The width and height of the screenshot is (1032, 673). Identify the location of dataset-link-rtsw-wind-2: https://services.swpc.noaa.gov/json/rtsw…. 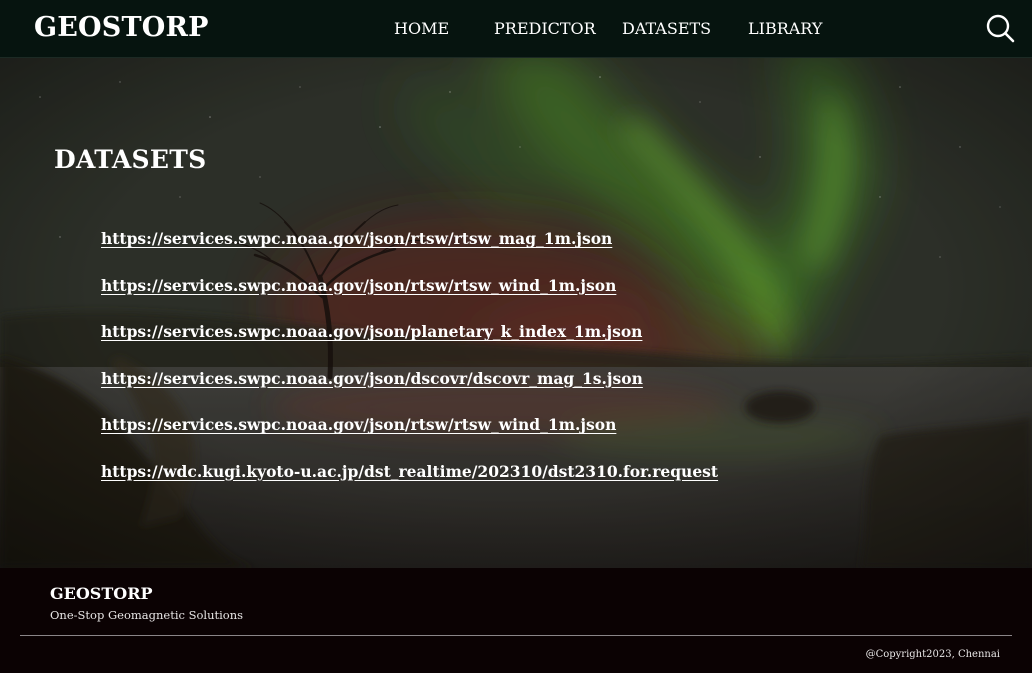
(358, 424).